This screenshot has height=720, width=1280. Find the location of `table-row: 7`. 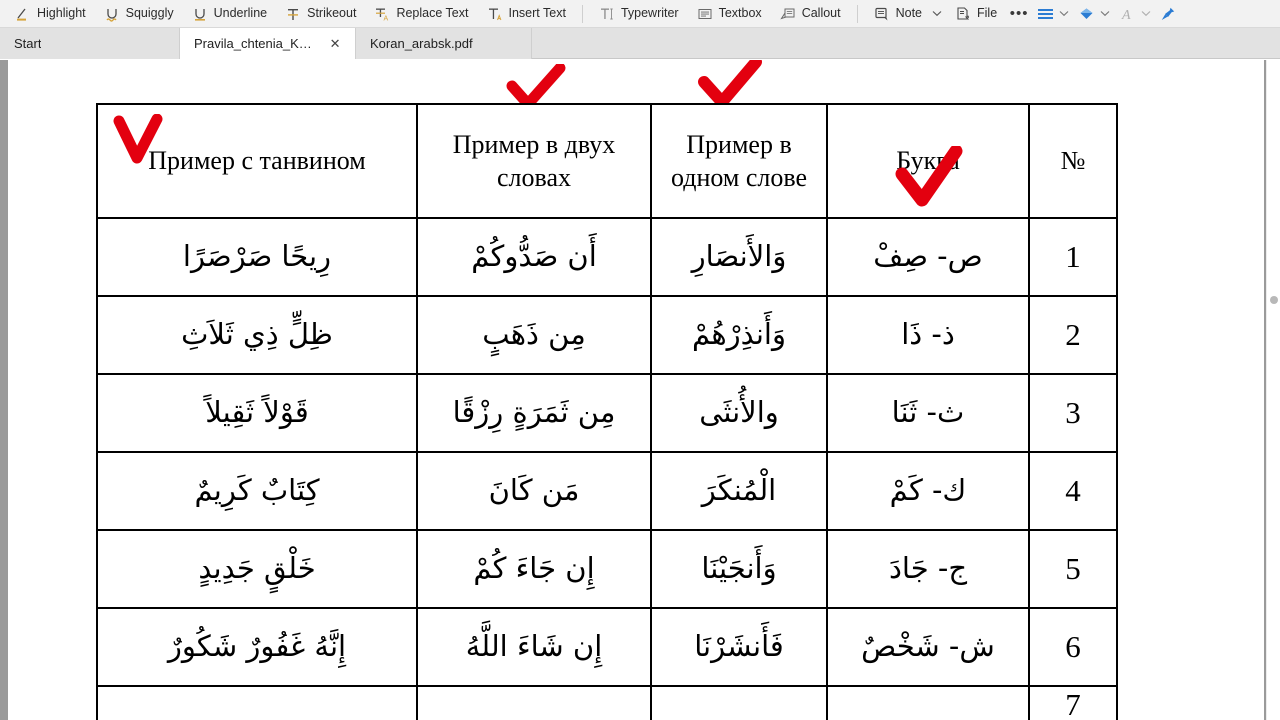

table-row: 7 is located at coordinates (607, 702).